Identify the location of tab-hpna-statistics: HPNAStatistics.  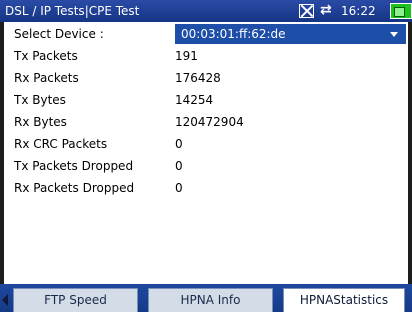
(344, 300).